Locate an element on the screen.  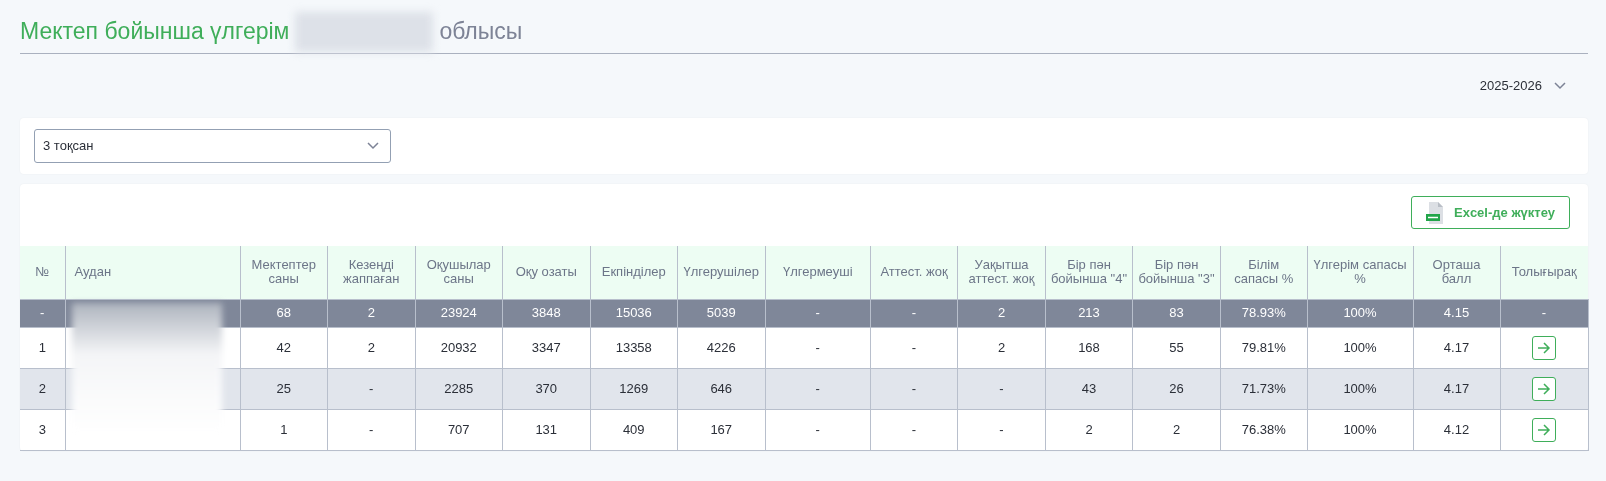
table-cell: 71.73% is located at coordinates (1263, 388).